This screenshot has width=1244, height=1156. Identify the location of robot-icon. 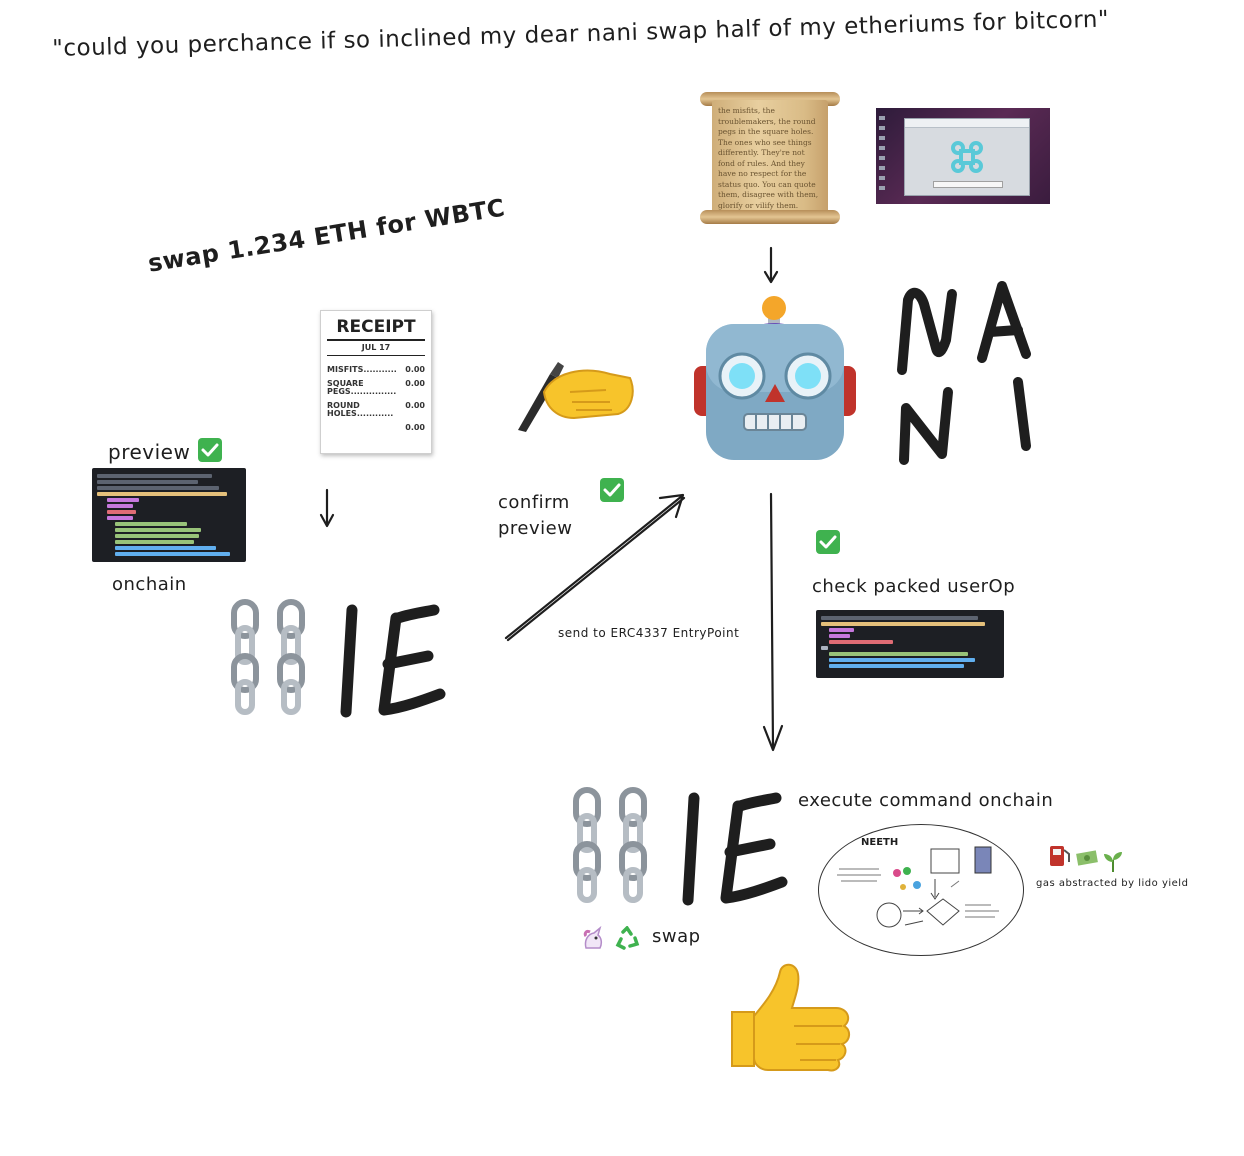
(775, 378).